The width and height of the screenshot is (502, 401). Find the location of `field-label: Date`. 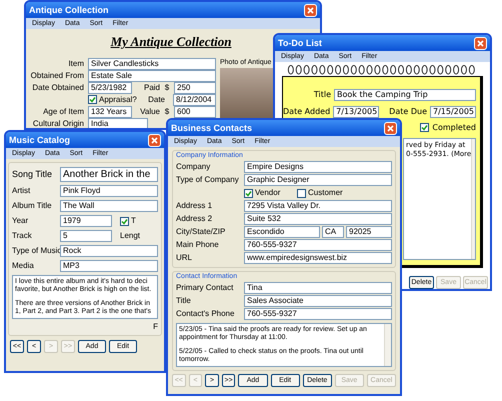

field-label: Date is located at coordinates (156, 99).